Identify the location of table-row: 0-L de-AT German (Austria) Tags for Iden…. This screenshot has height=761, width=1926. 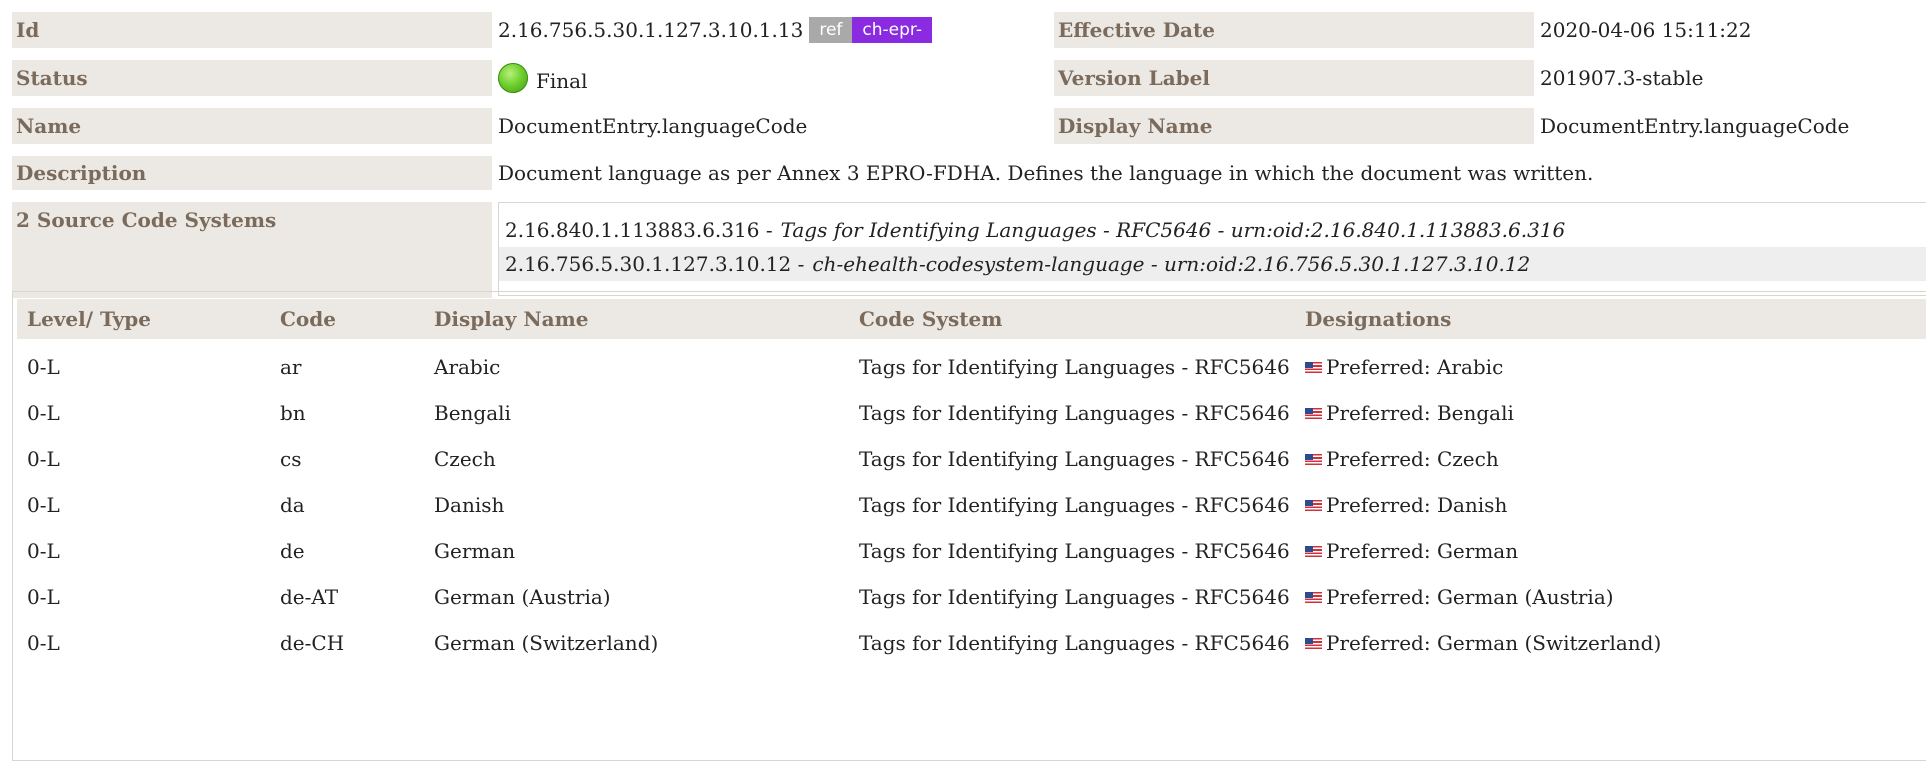
(971, 597).